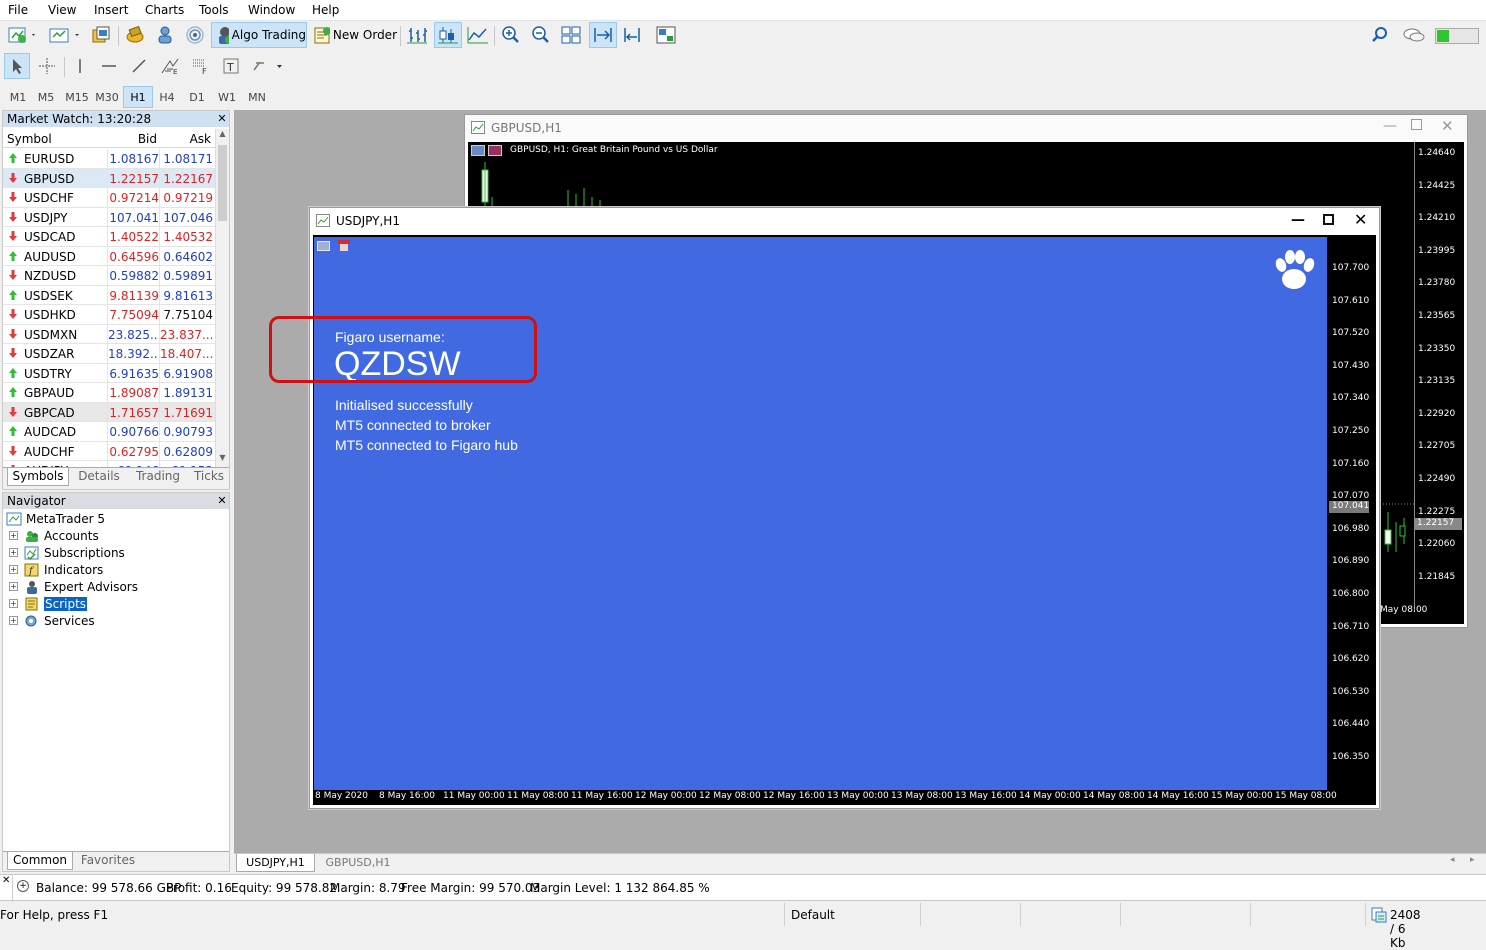 This screenshot has width=1486, height=950. Describe the element at coordinates (107, 97) in the screenshot. I see `timeframe-m30: M30` at that location.